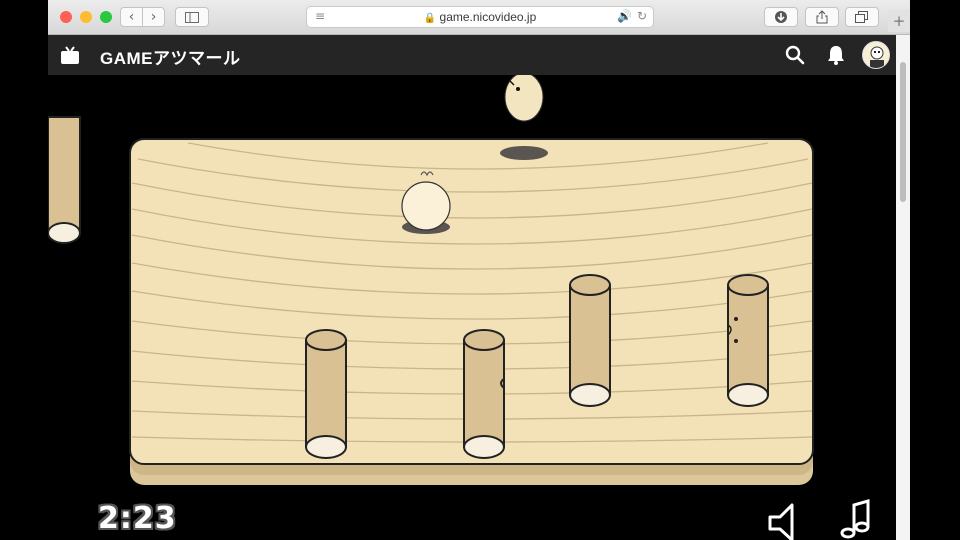  What do you see at coordinates (64, 180) in the screenshot?
I see `post-left-edge` at bounding box center [64, 180].